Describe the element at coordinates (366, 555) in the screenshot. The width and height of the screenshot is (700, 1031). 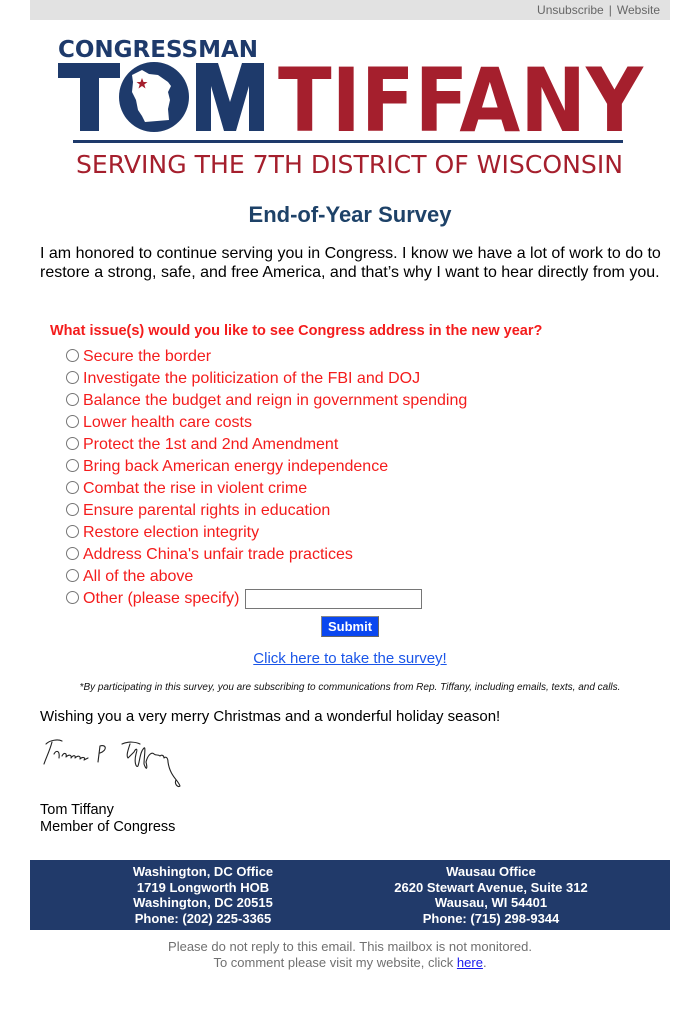
I see `option-china-trade: Address China's unfair trade practices` at that location.